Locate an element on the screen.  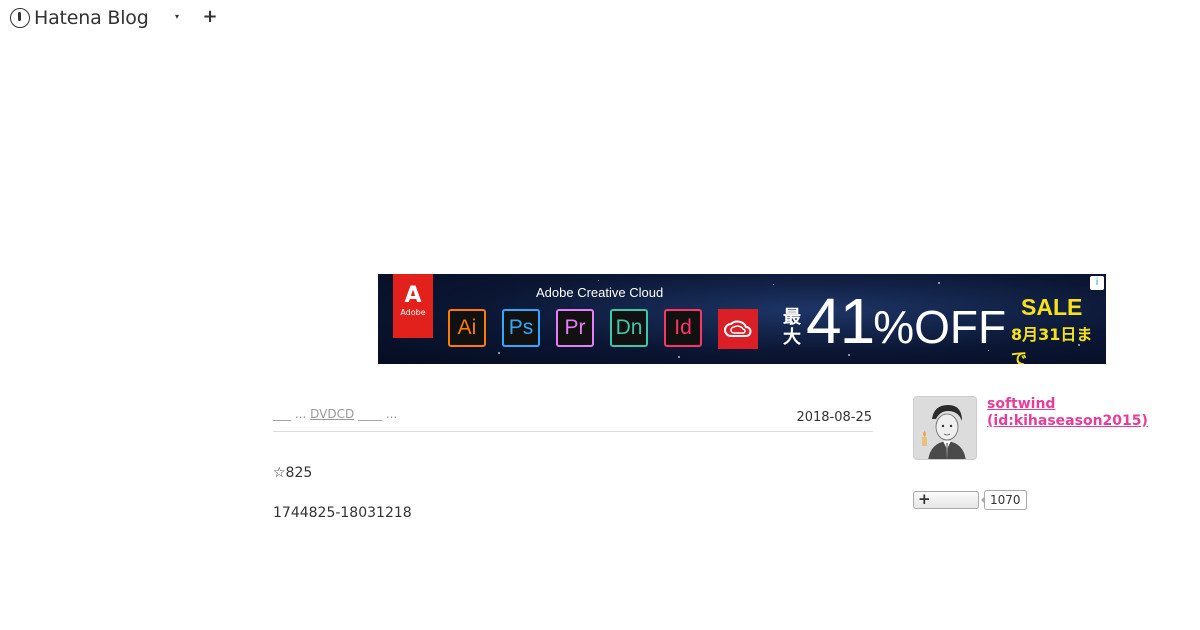
ad-discount-number: 41 is located at coordinates (840, 321).